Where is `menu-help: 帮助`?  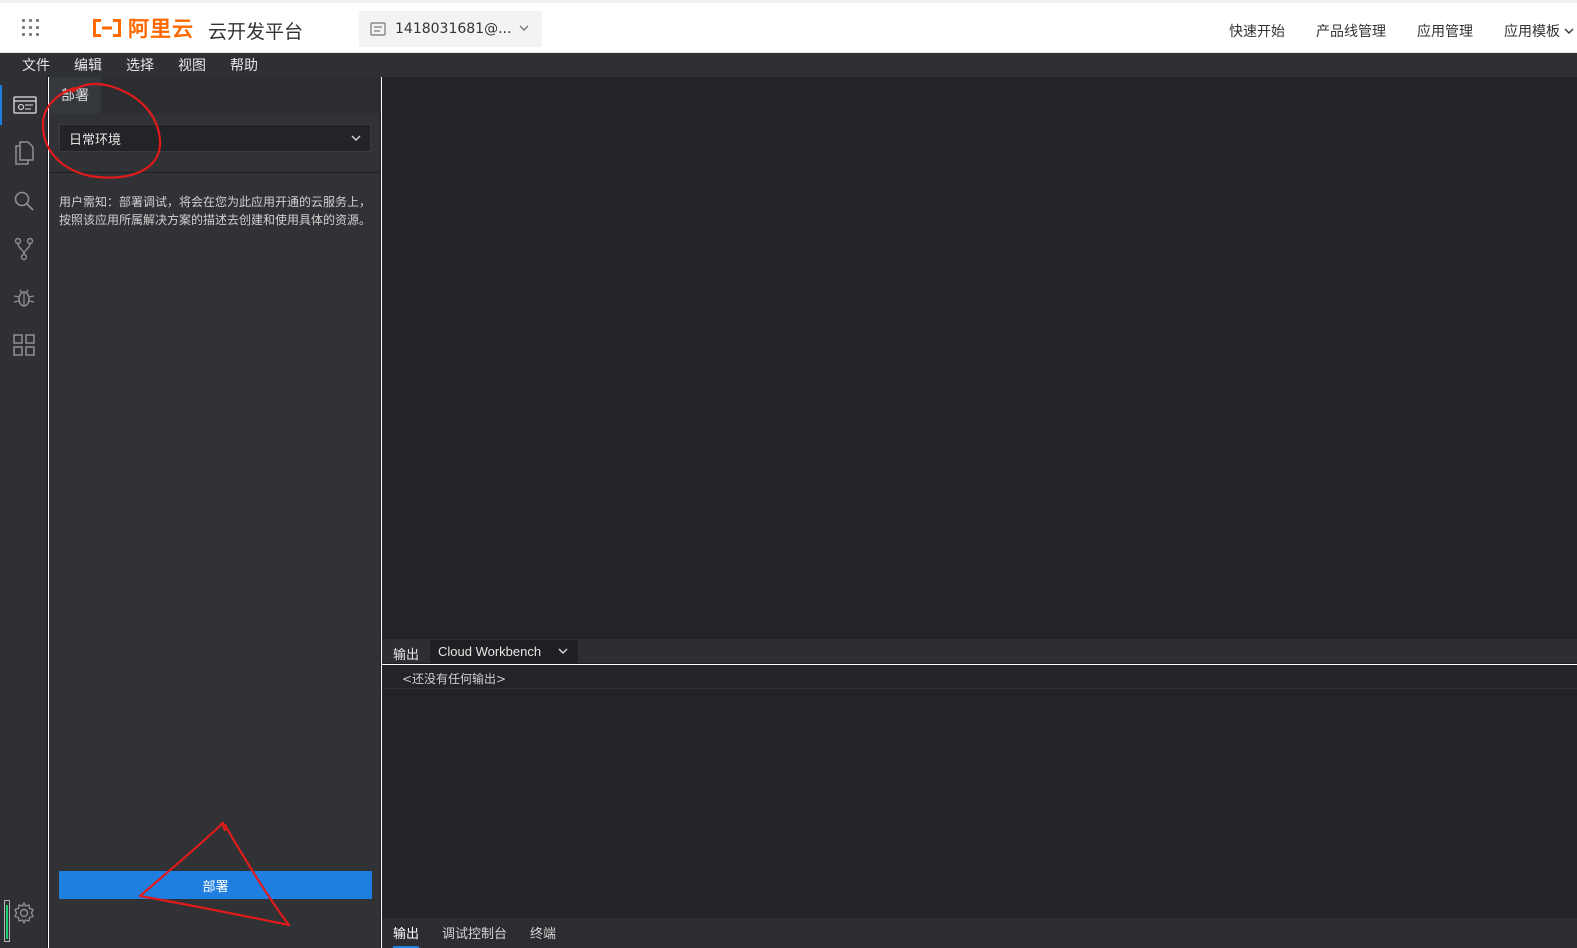
menu-help: 帮助 is located at coordinates (244, 65).